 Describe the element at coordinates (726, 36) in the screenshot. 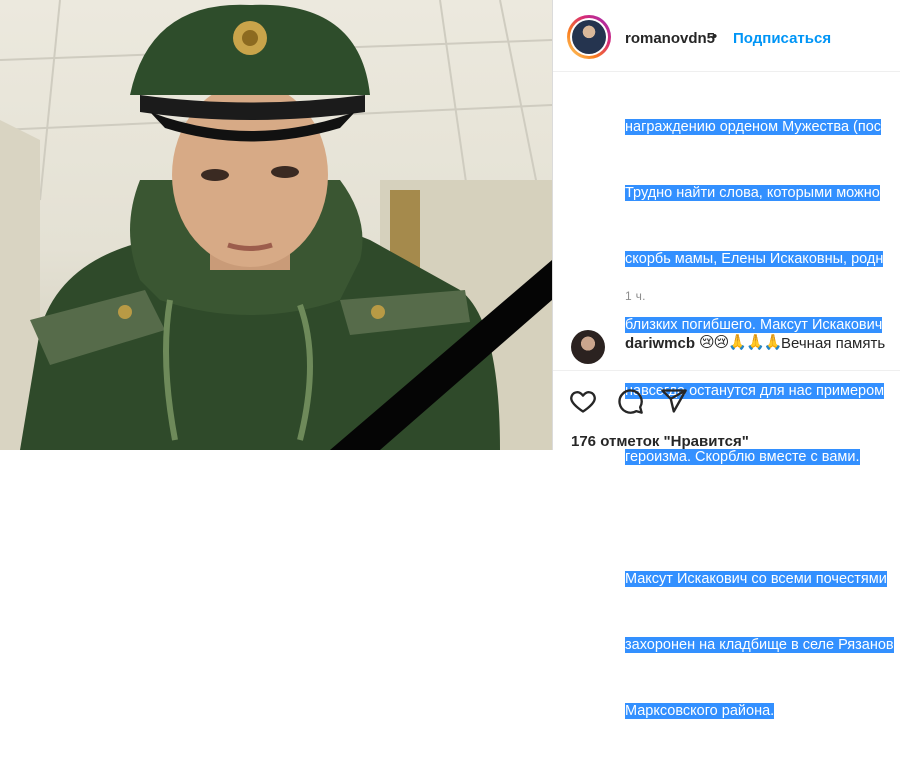

I see `post-header: romanovdn5 • Подписаться` at that location.